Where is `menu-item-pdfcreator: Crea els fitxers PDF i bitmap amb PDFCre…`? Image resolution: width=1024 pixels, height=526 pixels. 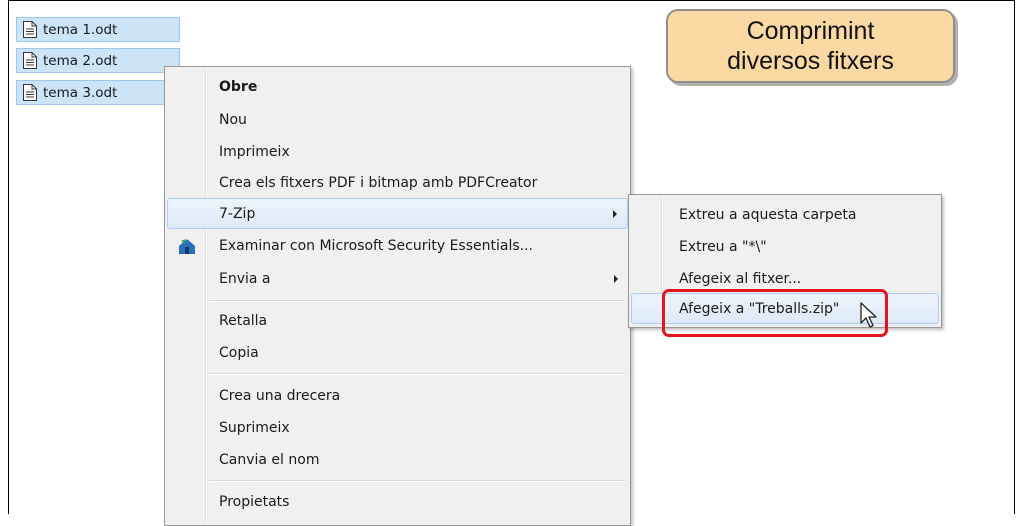
menu-item-pdfcreator: Crea els fitxers PDF i bitmap amb PDFCre… is located at coordinates (397, 182).